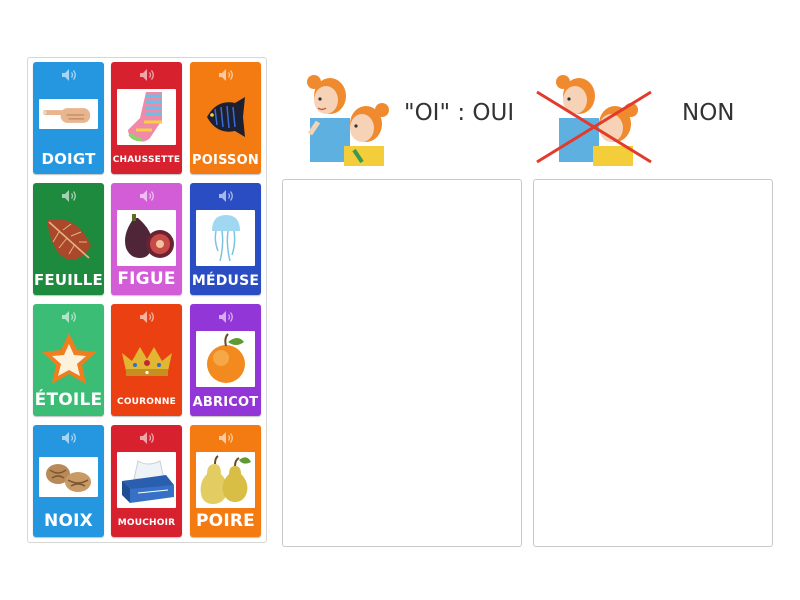 Image resolution: width=800 pixels, height=600 pixels. I want to click on apricot-image, so click(225, 359).